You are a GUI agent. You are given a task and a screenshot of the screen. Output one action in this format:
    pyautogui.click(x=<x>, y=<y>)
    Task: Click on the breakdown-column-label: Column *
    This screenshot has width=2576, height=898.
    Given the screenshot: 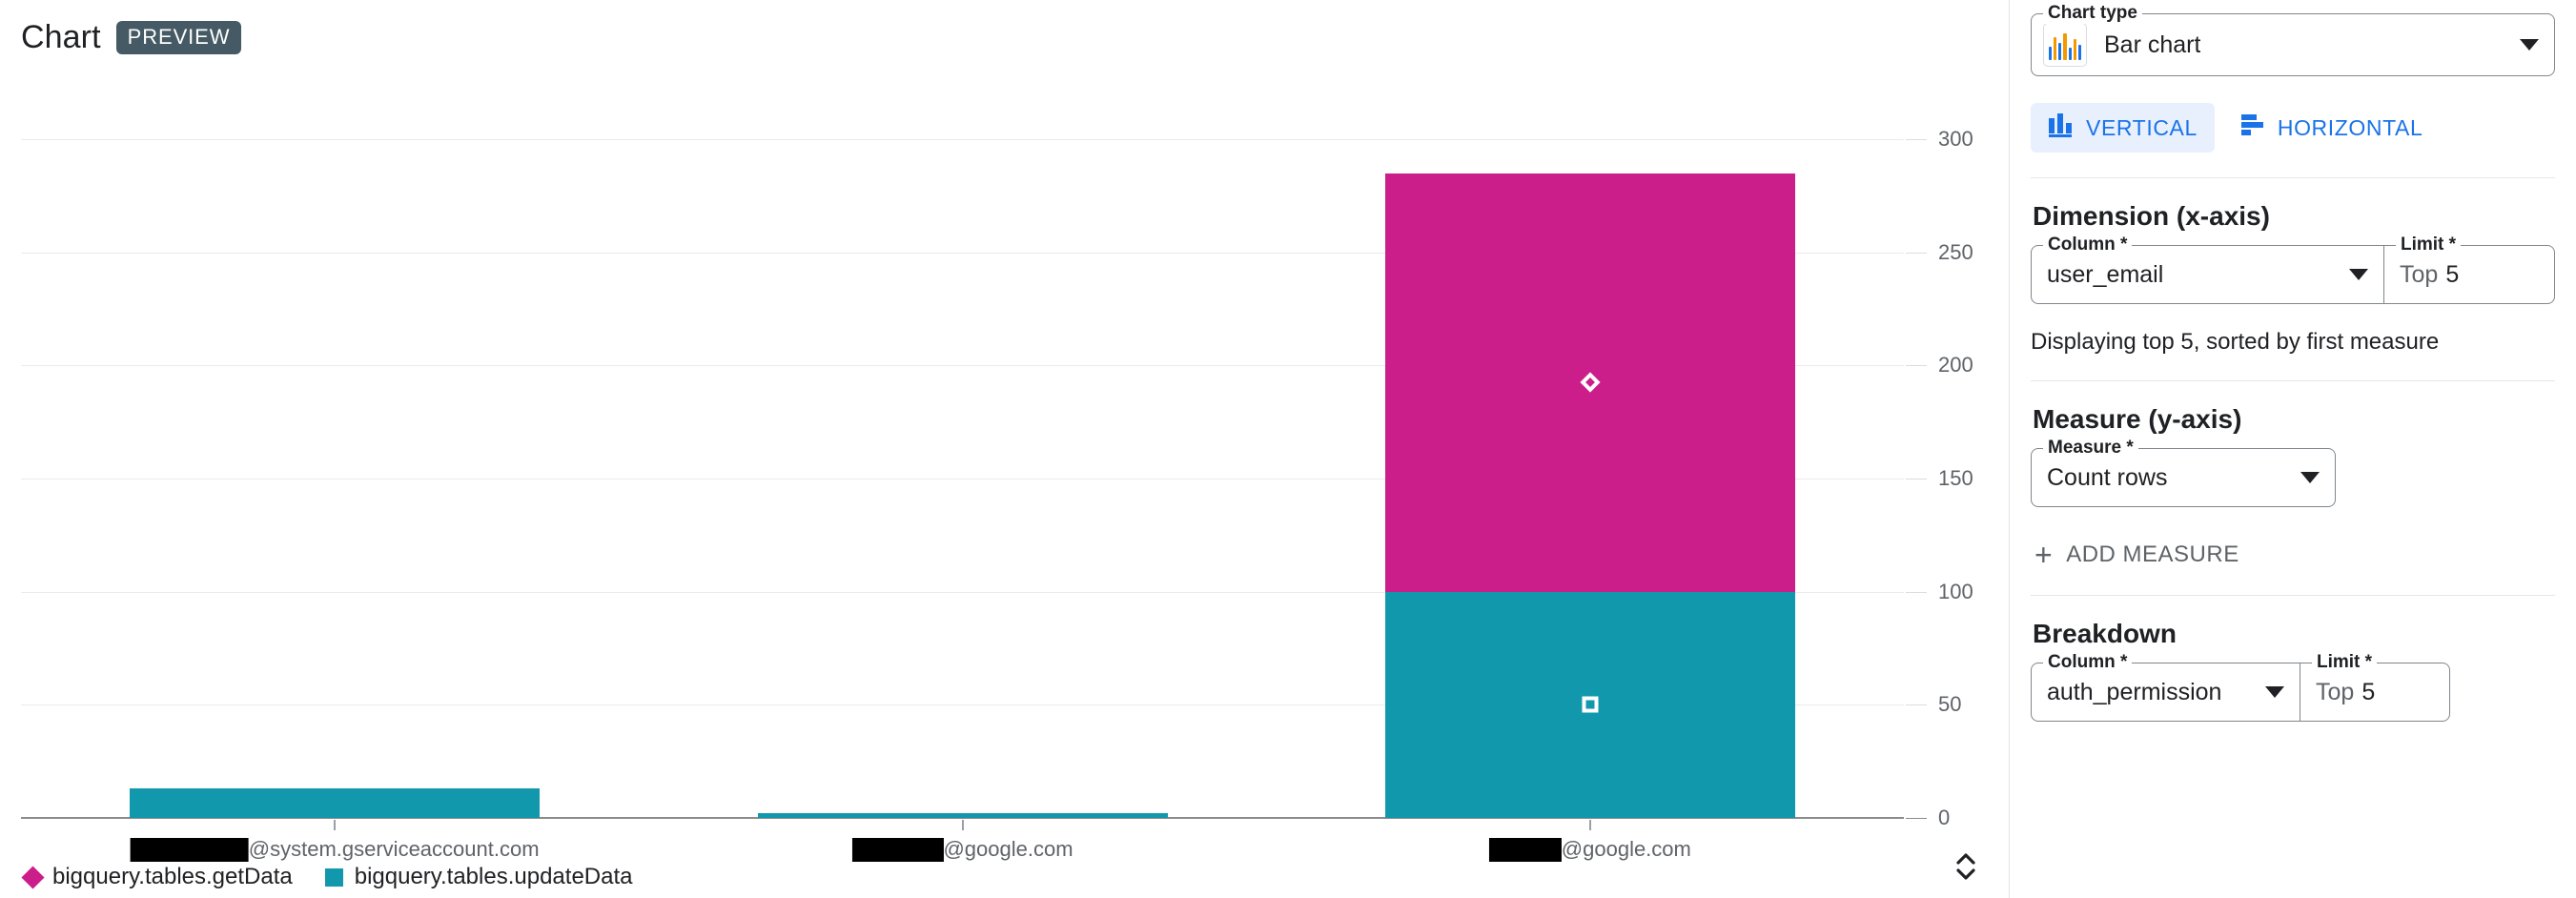 What is the action you would take?
    pyautogui.click(x=2088, y=662)
    